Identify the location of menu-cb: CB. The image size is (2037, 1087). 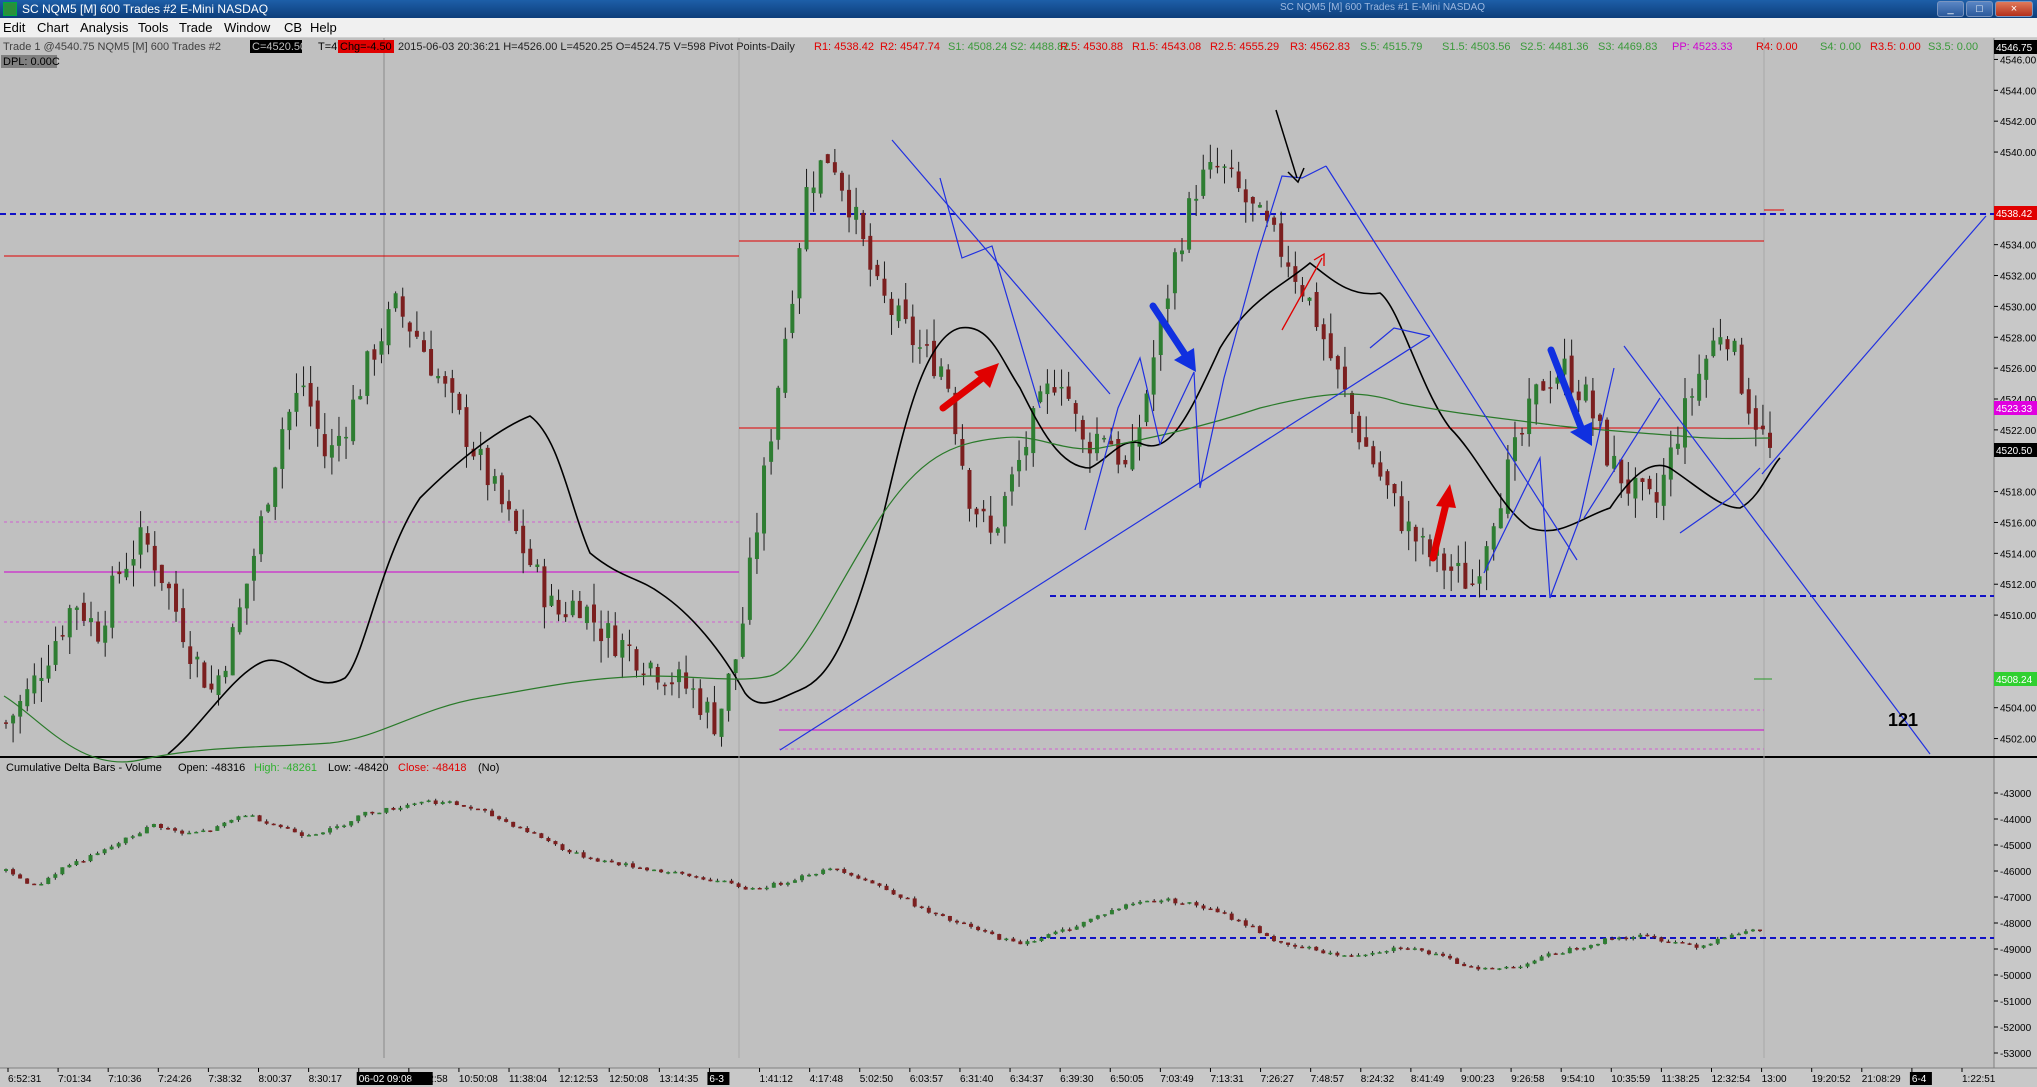
(293, 27).